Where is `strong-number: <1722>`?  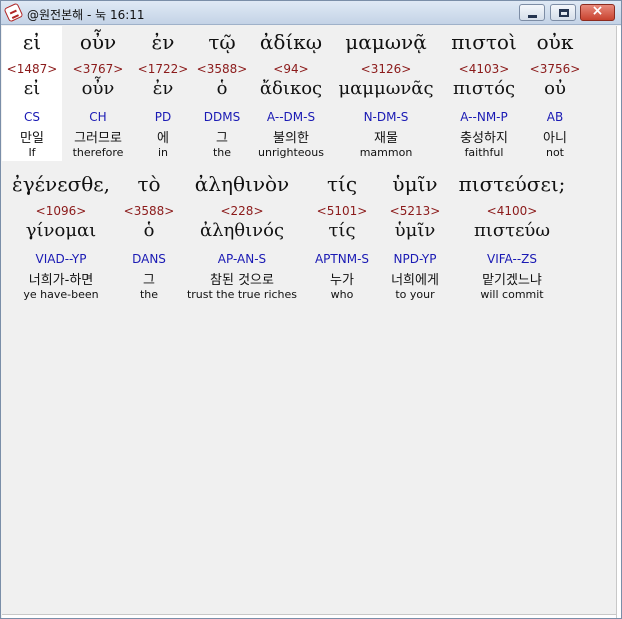
strong-number: <1722> is located at coordinates (163, 69).